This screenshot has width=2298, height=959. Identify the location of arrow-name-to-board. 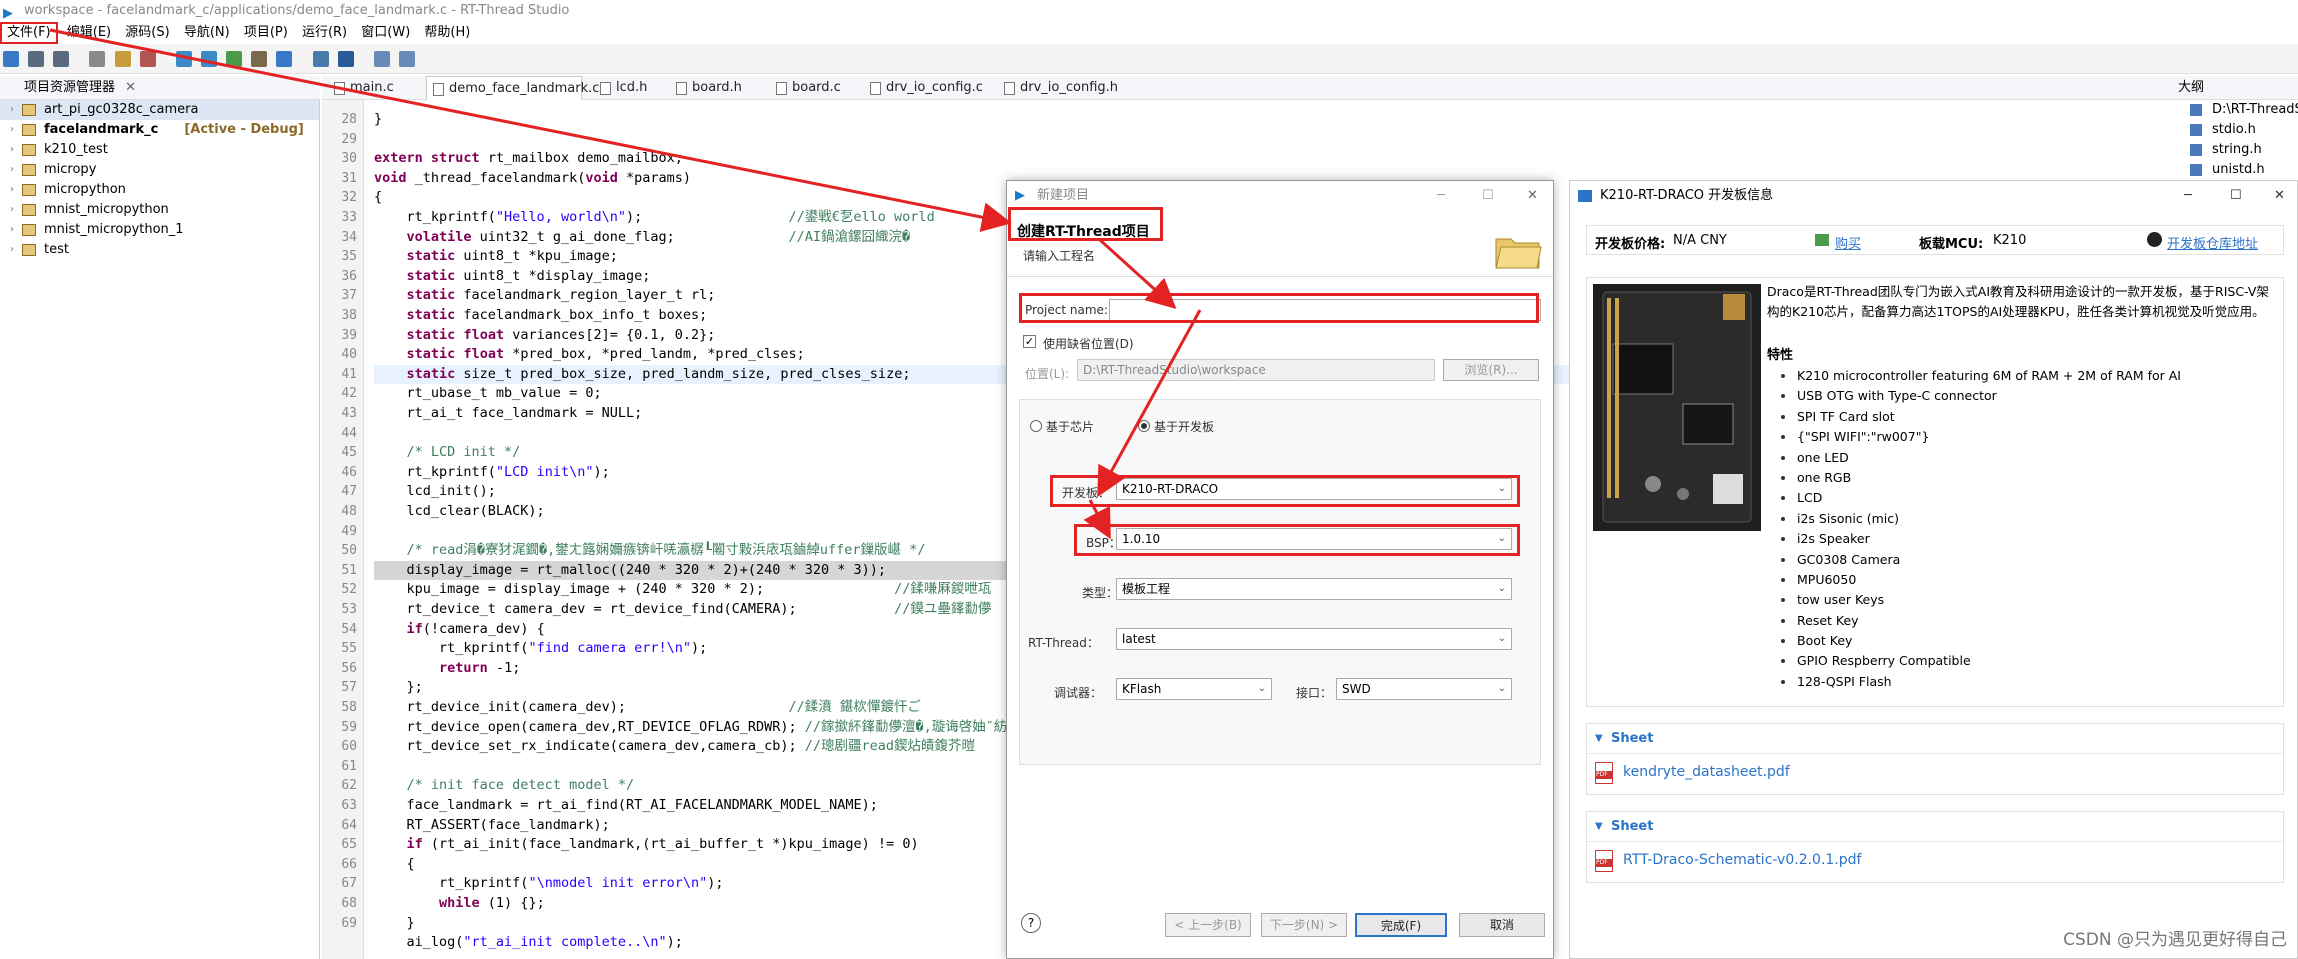
(1149, 403).